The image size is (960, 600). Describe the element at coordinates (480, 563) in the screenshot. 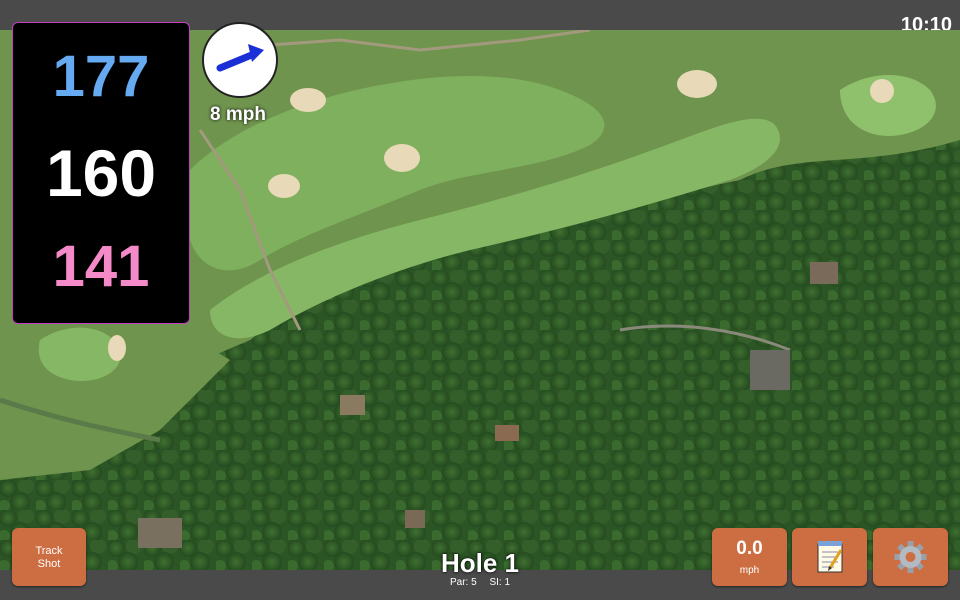

I see `hole-title: Hole 1` at that location.